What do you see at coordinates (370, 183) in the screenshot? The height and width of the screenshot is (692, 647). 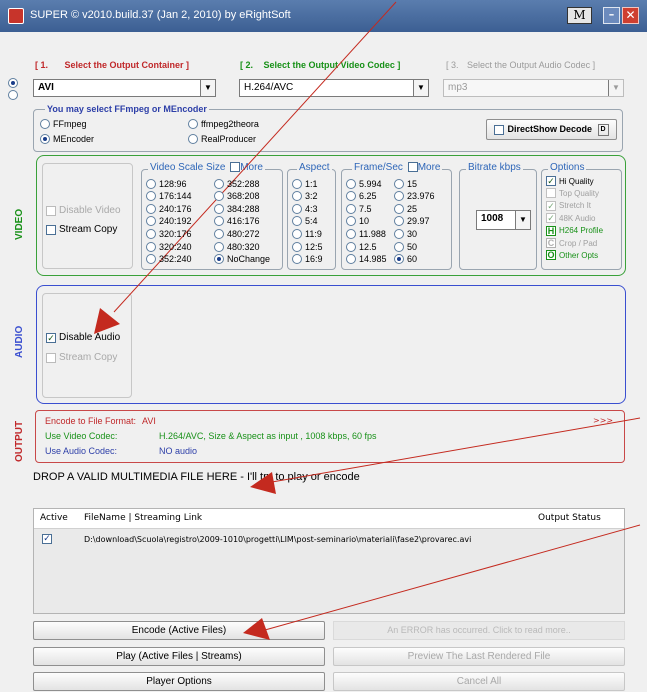 I see `fps-option-5.994-label: 5.994` at bounding box center [370, 183].